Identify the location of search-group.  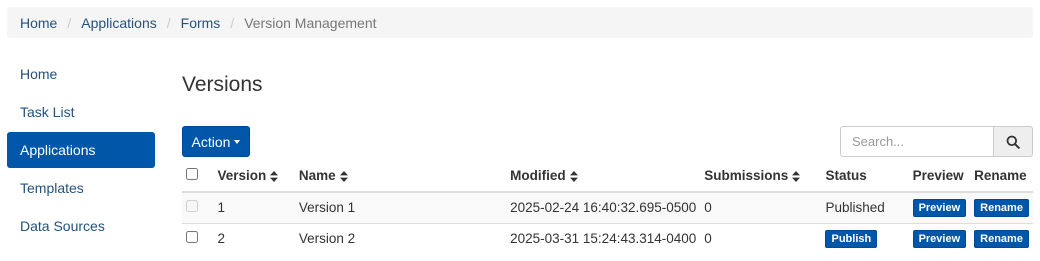
(936, 141).